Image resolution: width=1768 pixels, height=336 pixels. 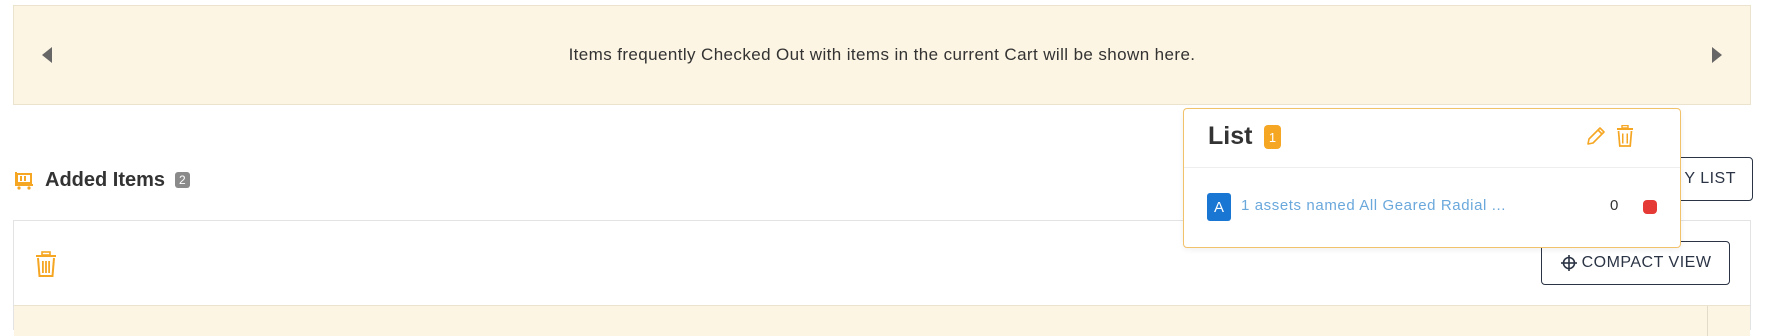 What do you see at coordinates (1230, 136) in the screenshot?
I see `list-popup-title: List` at bounding box center [1230, 136].